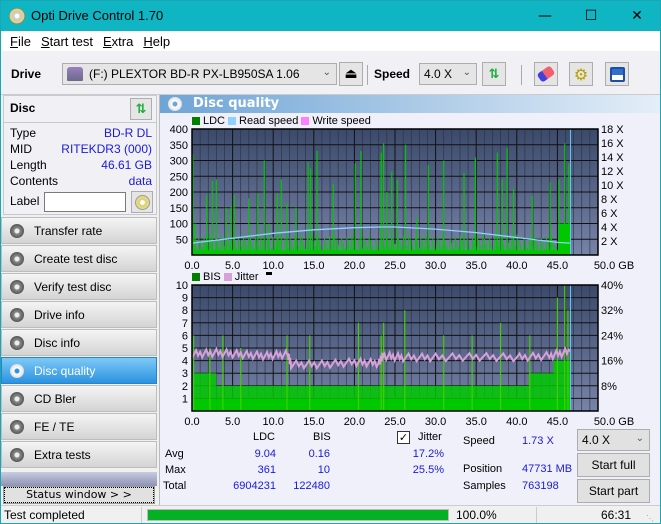 The image size is (661, 524). I want to click on disc-type-value: BD-R DL, so click(127, 133).